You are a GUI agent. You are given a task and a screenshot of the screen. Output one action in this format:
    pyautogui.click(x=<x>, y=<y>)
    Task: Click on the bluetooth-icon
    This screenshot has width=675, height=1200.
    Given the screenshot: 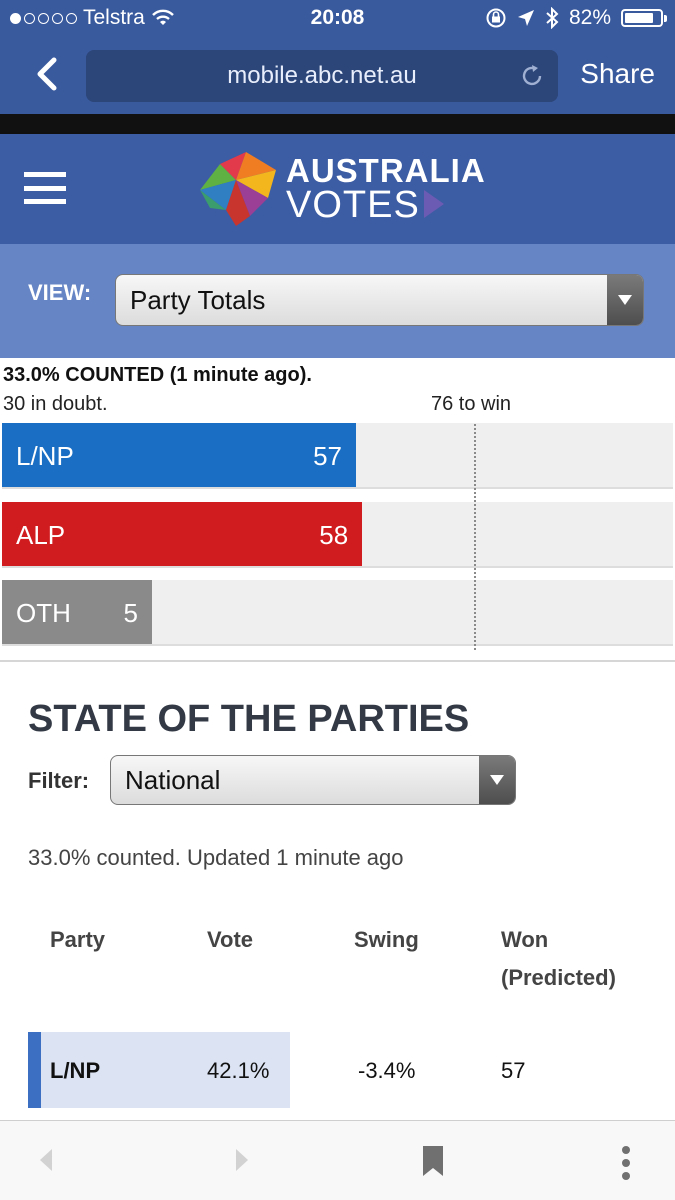 What is the action you would take?
    pyautogui.click(x=552, y=18)
    